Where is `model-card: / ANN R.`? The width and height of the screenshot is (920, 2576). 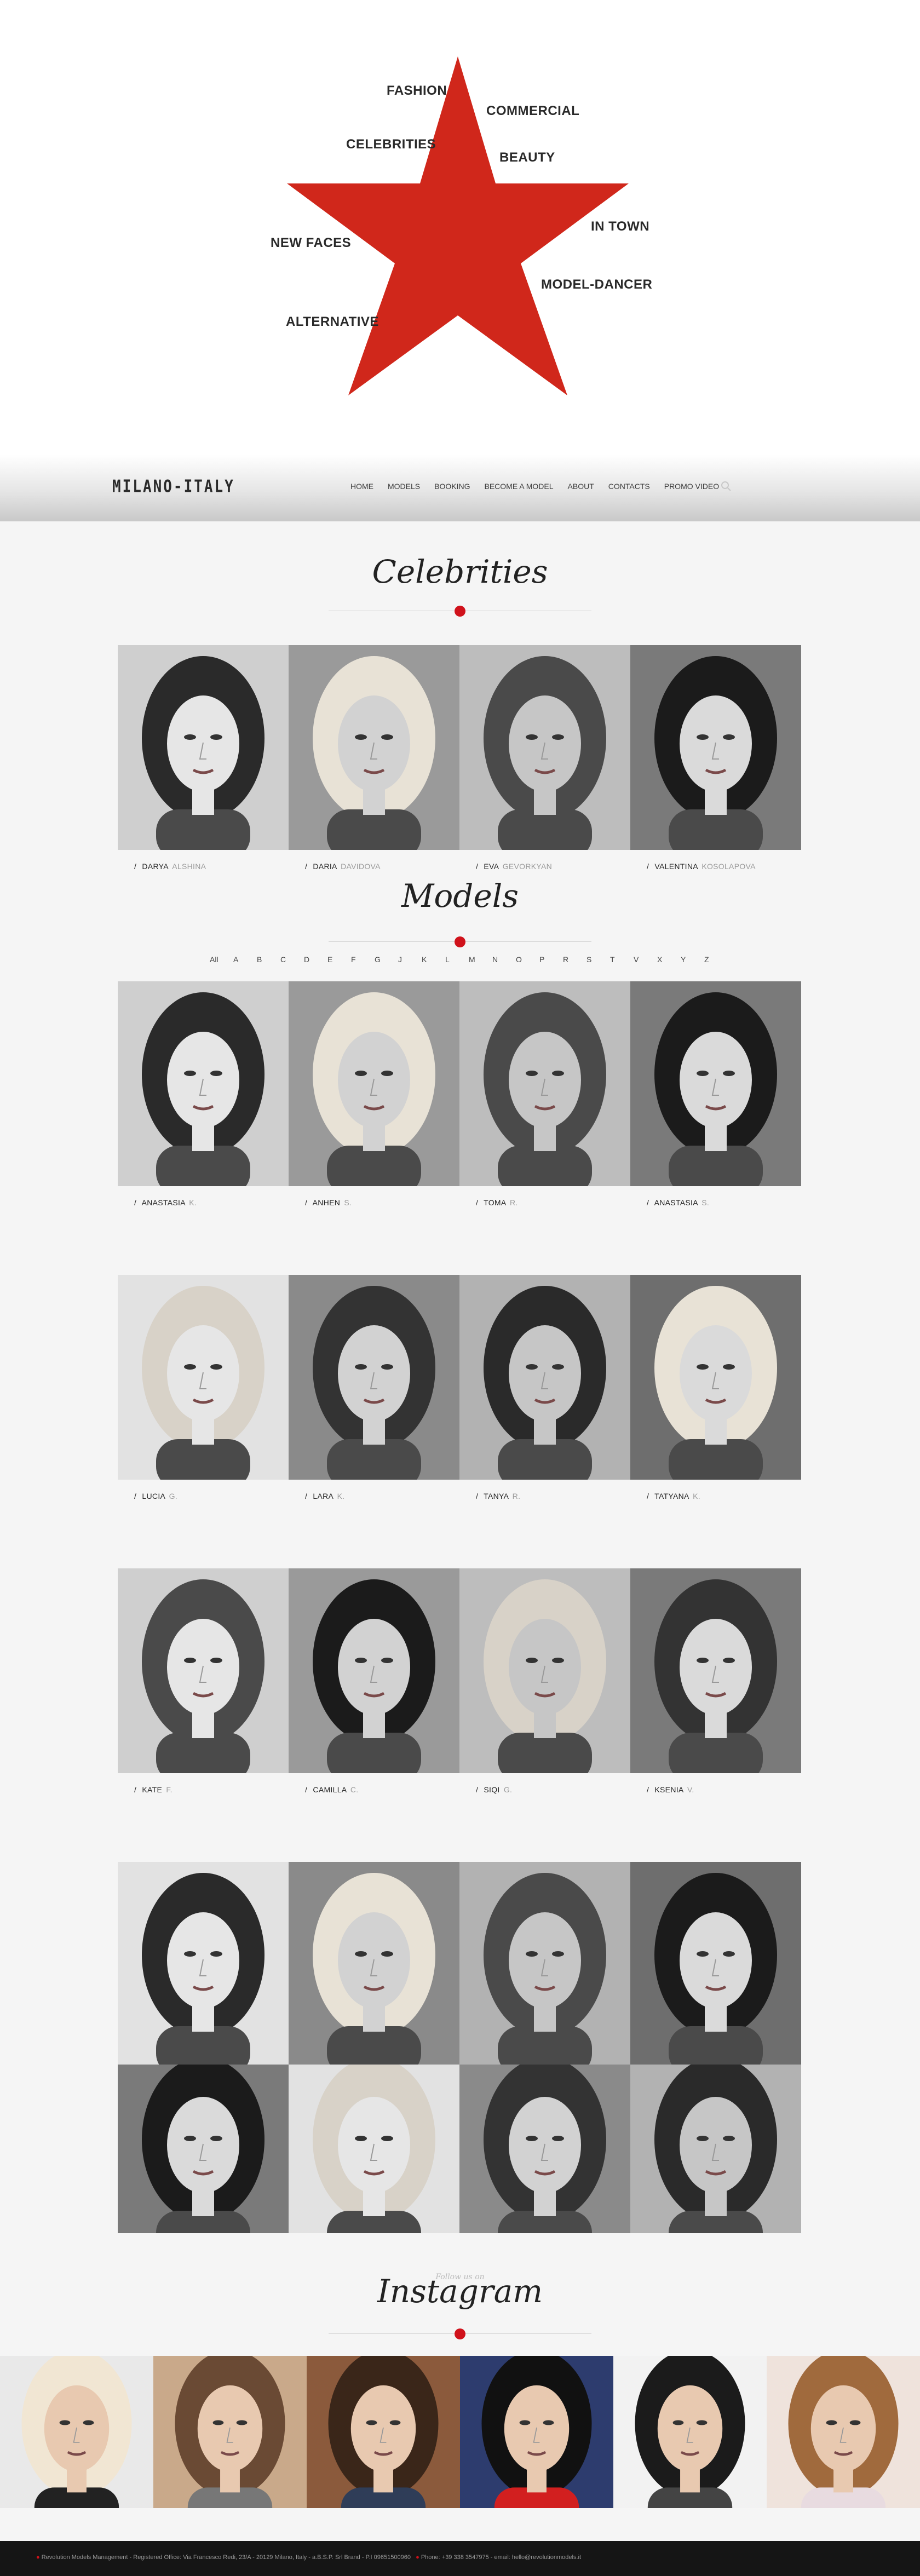 model-card: / ANN R. is located at coordinates (374, 1975).